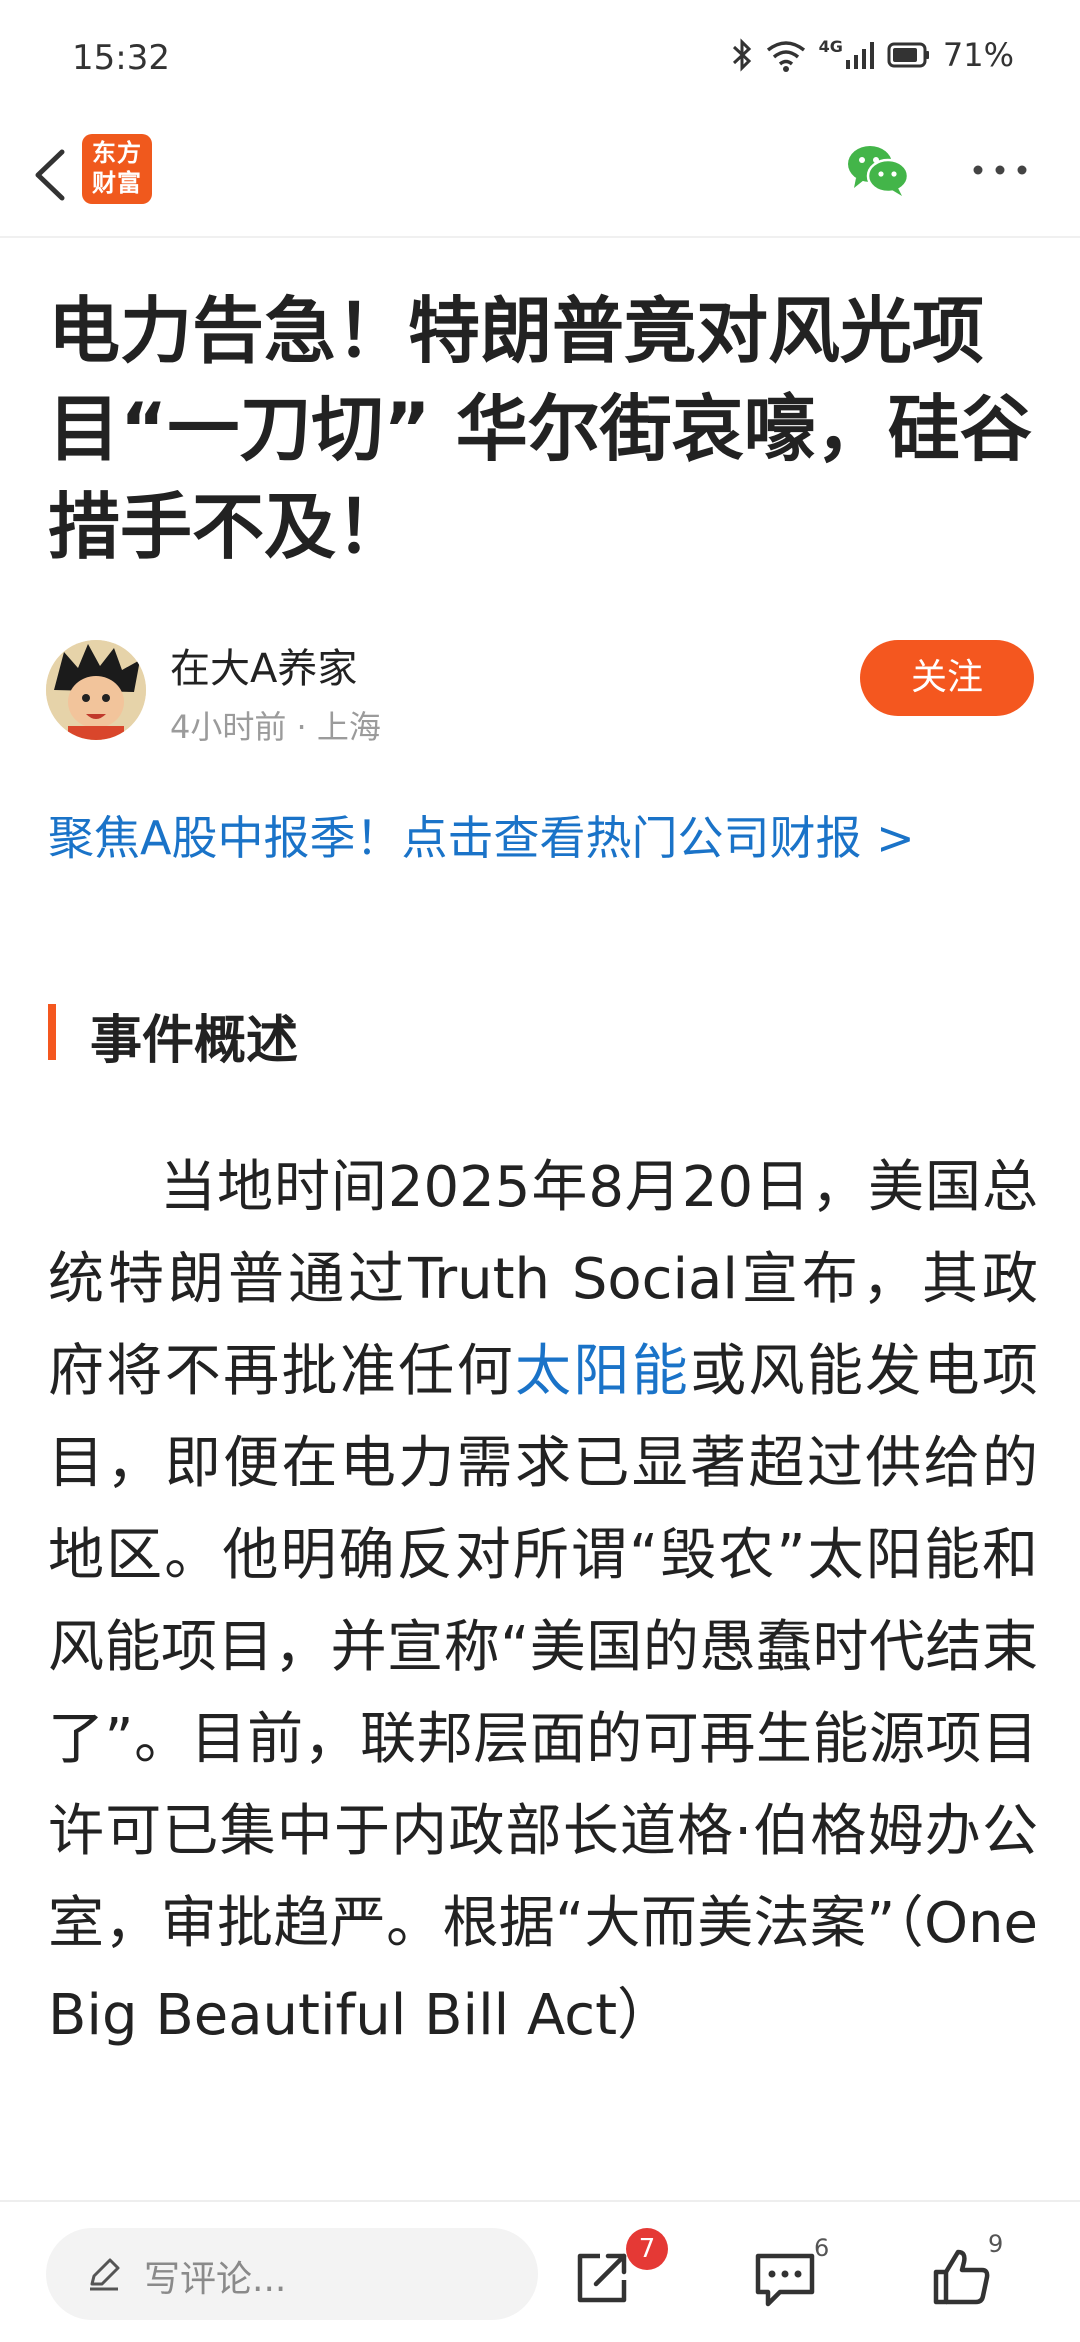  Describe the element at coordinates (263, 665) in the screenshot. I see `author-name: 在大A养家` at that location.